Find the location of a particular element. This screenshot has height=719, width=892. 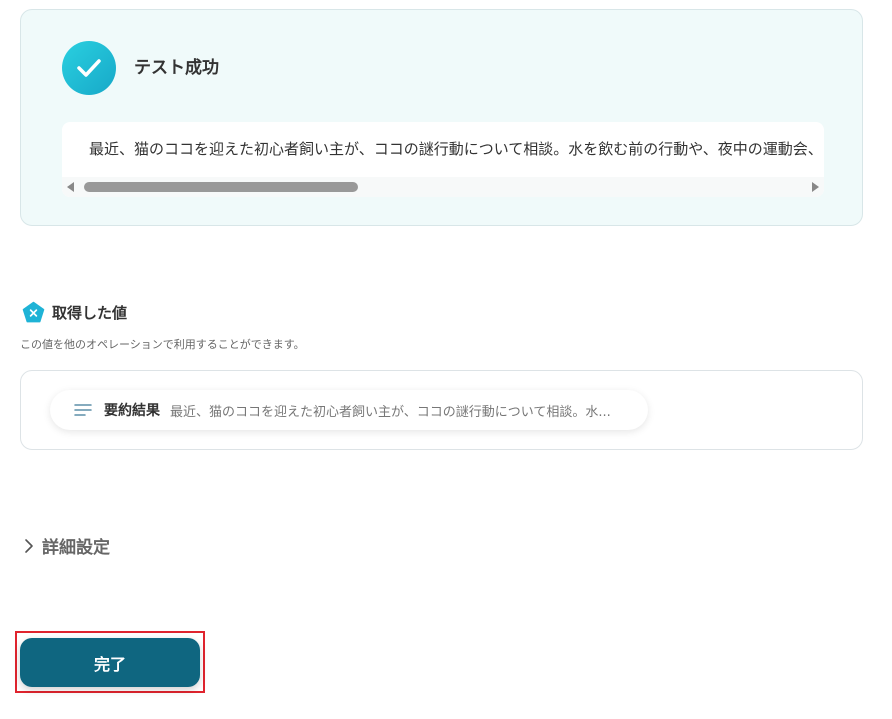

scroll-left-icon is located at coordinates (70, 187).